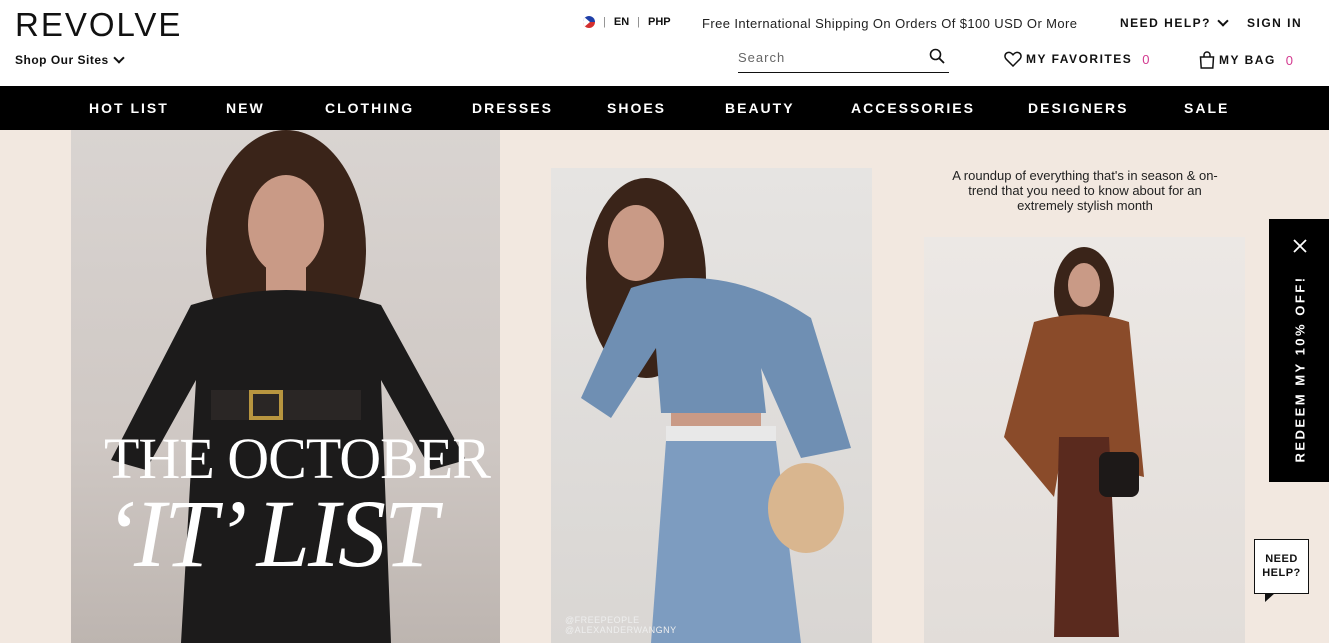  Describe the element at coordinates (129, 108) in the screenshot. I see `nav-item-hot-list: HOT LIST` at that location.